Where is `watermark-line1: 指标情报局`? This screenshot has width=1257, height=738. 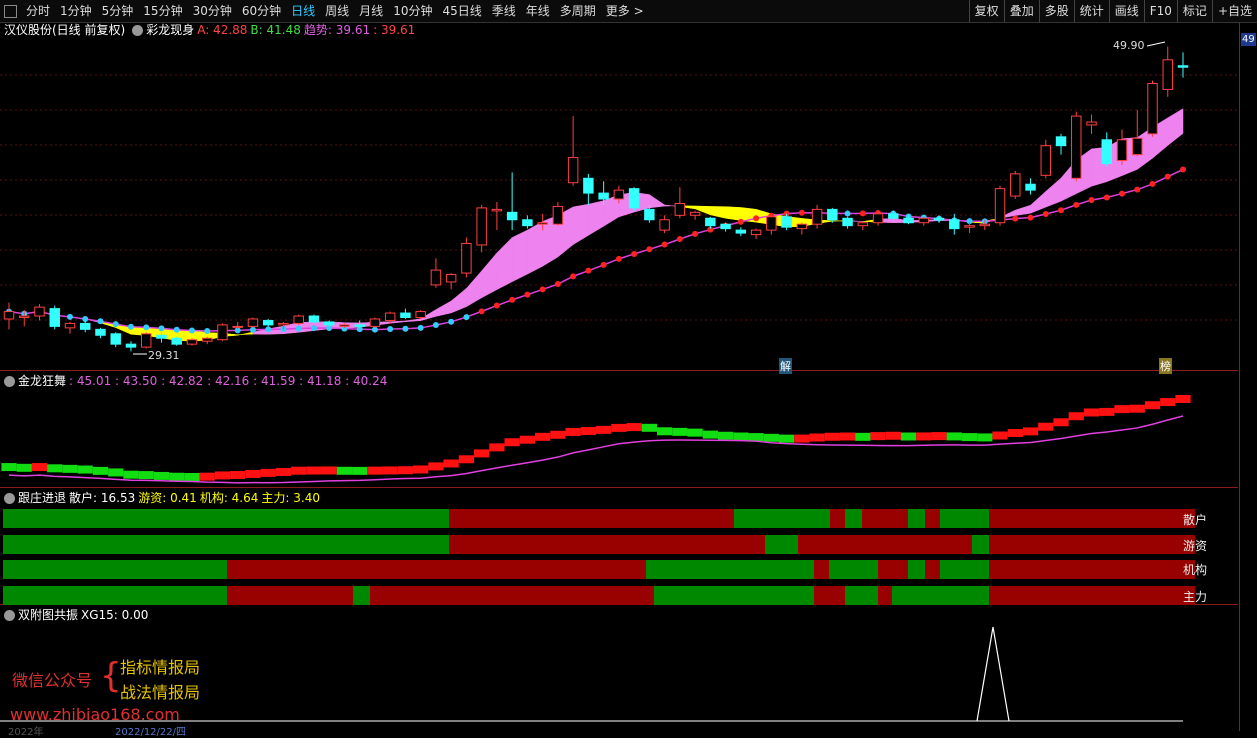
watermark-line1: 指标情报局 is located at coordinates (160, 667).